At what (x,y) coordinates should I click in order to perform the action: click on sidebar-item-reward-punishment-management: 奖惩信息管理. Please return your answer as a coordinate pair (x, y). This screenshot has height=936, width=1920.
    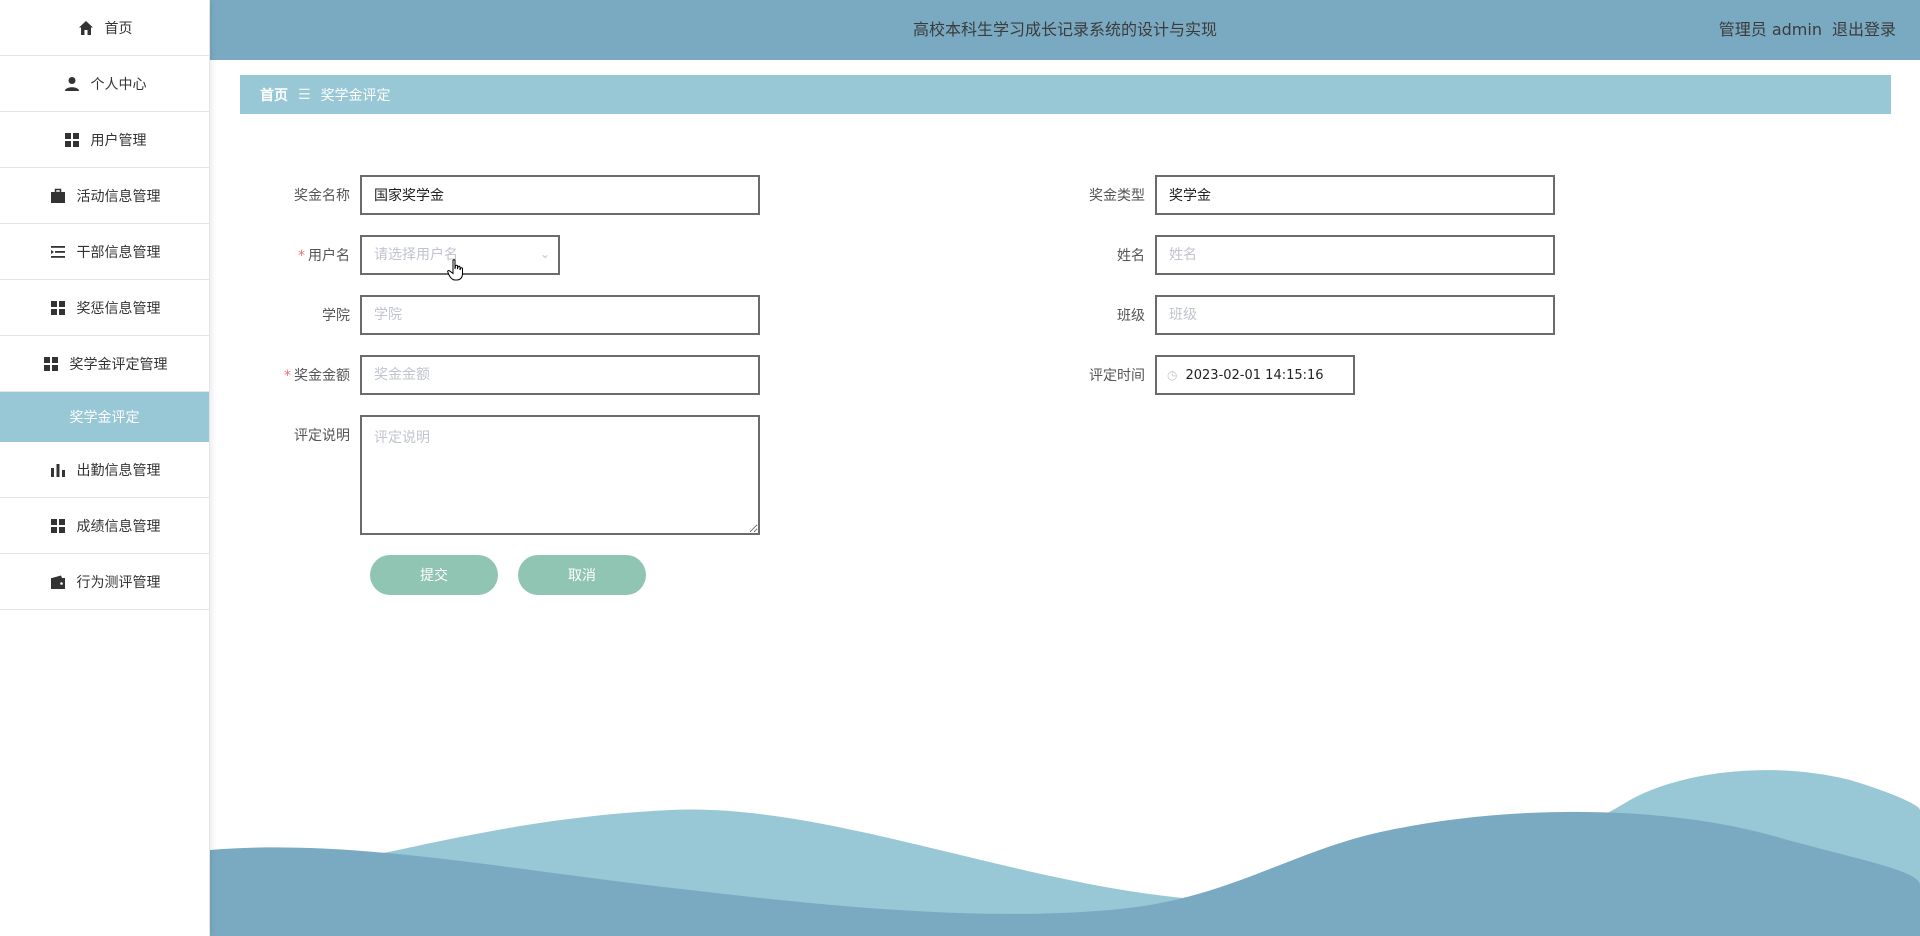
    Looking at the image, I should click on (104, 308).